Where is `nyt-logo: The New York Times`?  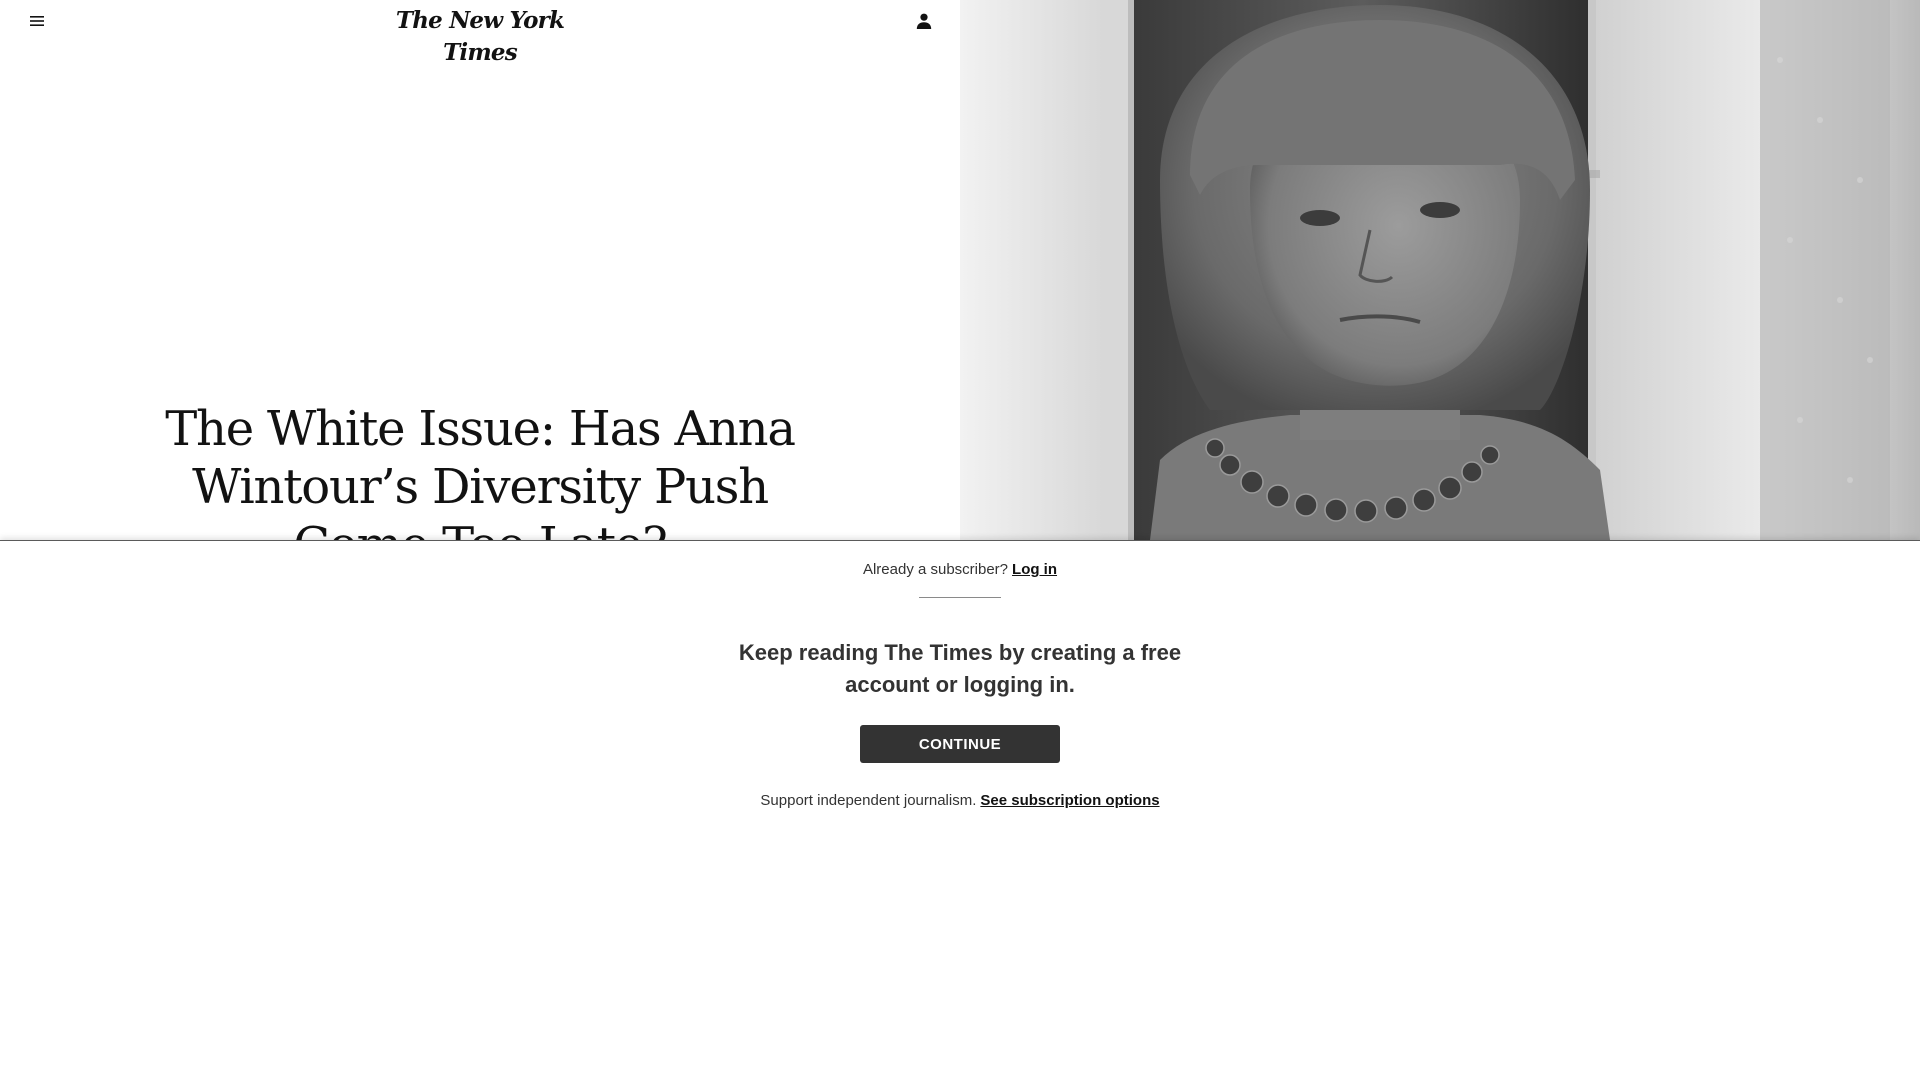 nyt-logo: The New York Times is located at coordinates (480, 35).